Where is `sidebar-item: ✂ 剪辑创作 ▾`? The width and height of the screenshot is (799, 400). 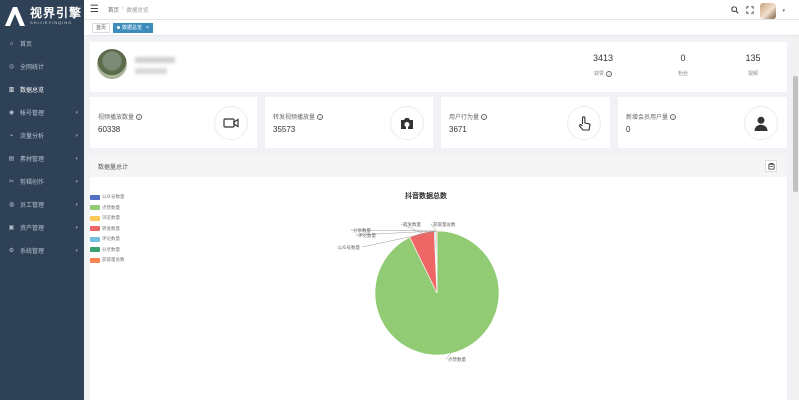
sidebar-item: ✂ 剪辑创作 ▾ is located at coordinates (42, 181).